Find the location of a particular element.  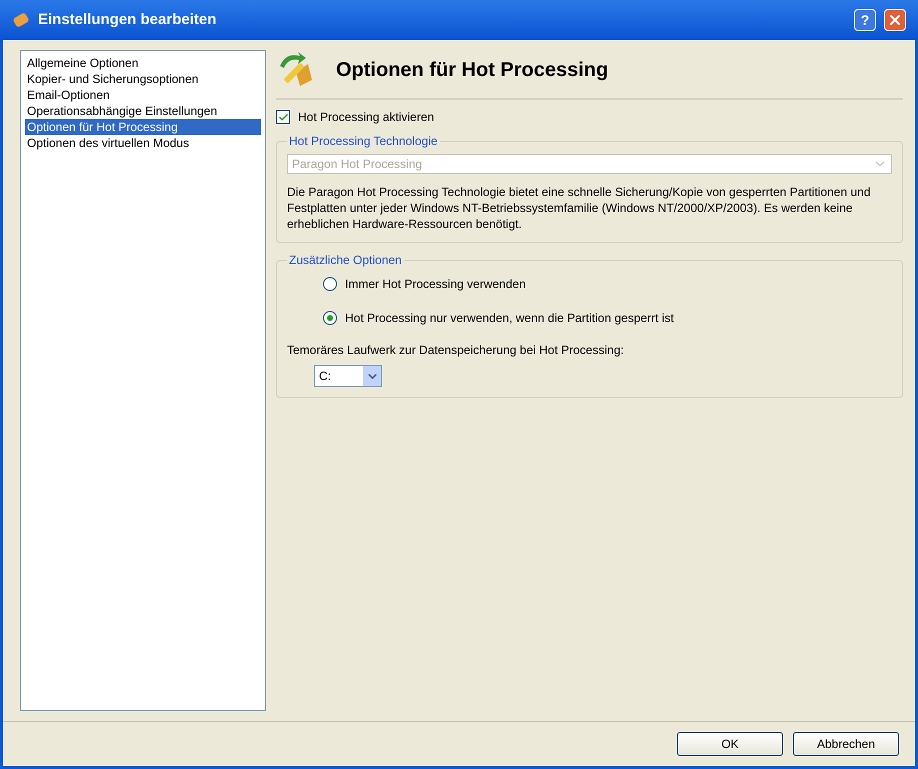

sidebar-item: Optionen des virtuellen Modus is located at coordinates (143, 143).